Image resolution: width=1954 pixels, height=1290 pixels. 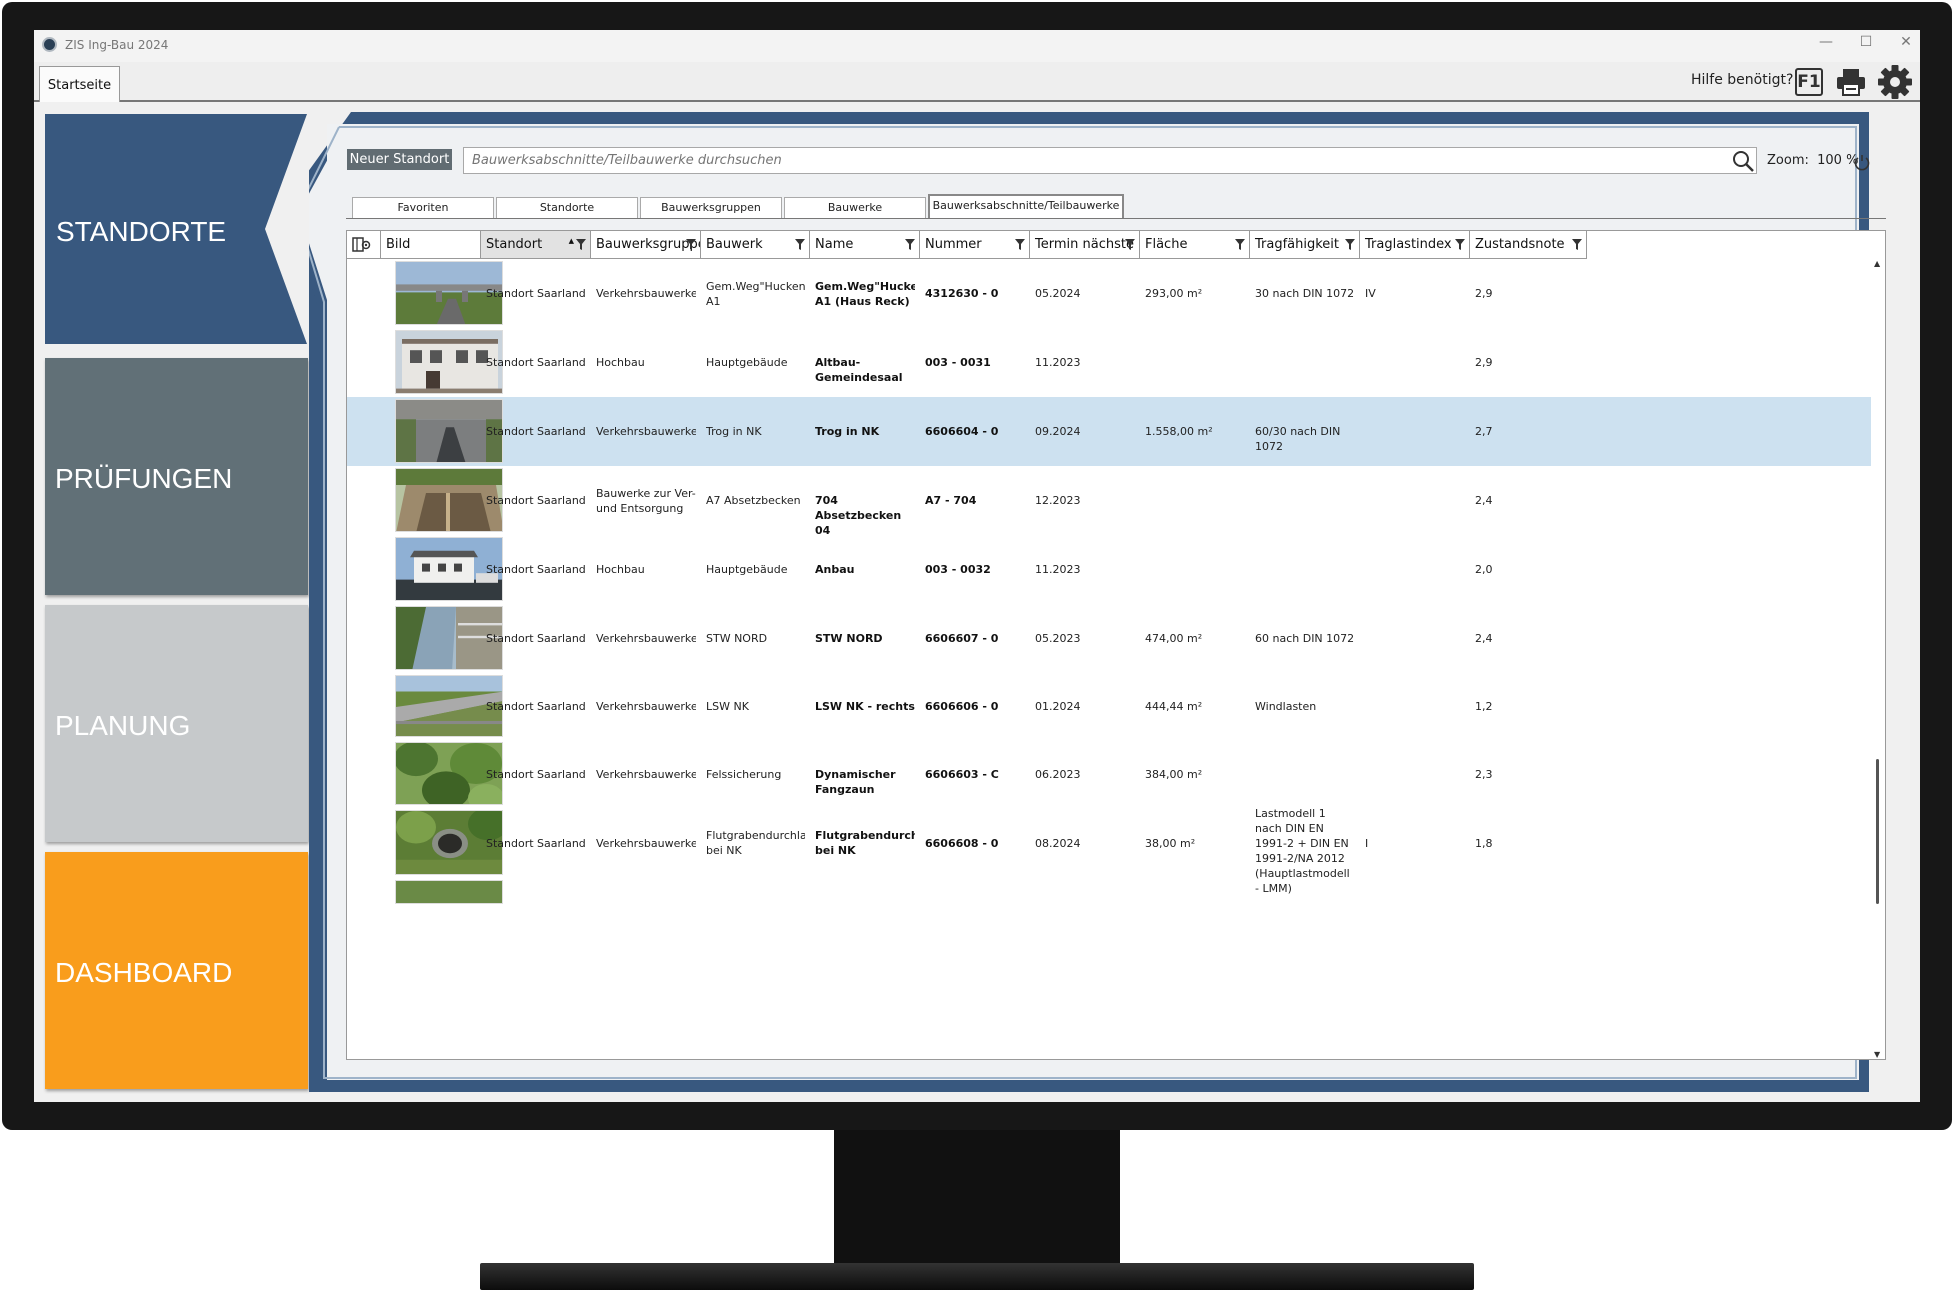 I want to click on maximize-button: ☐, so click(x=1866, y=42).